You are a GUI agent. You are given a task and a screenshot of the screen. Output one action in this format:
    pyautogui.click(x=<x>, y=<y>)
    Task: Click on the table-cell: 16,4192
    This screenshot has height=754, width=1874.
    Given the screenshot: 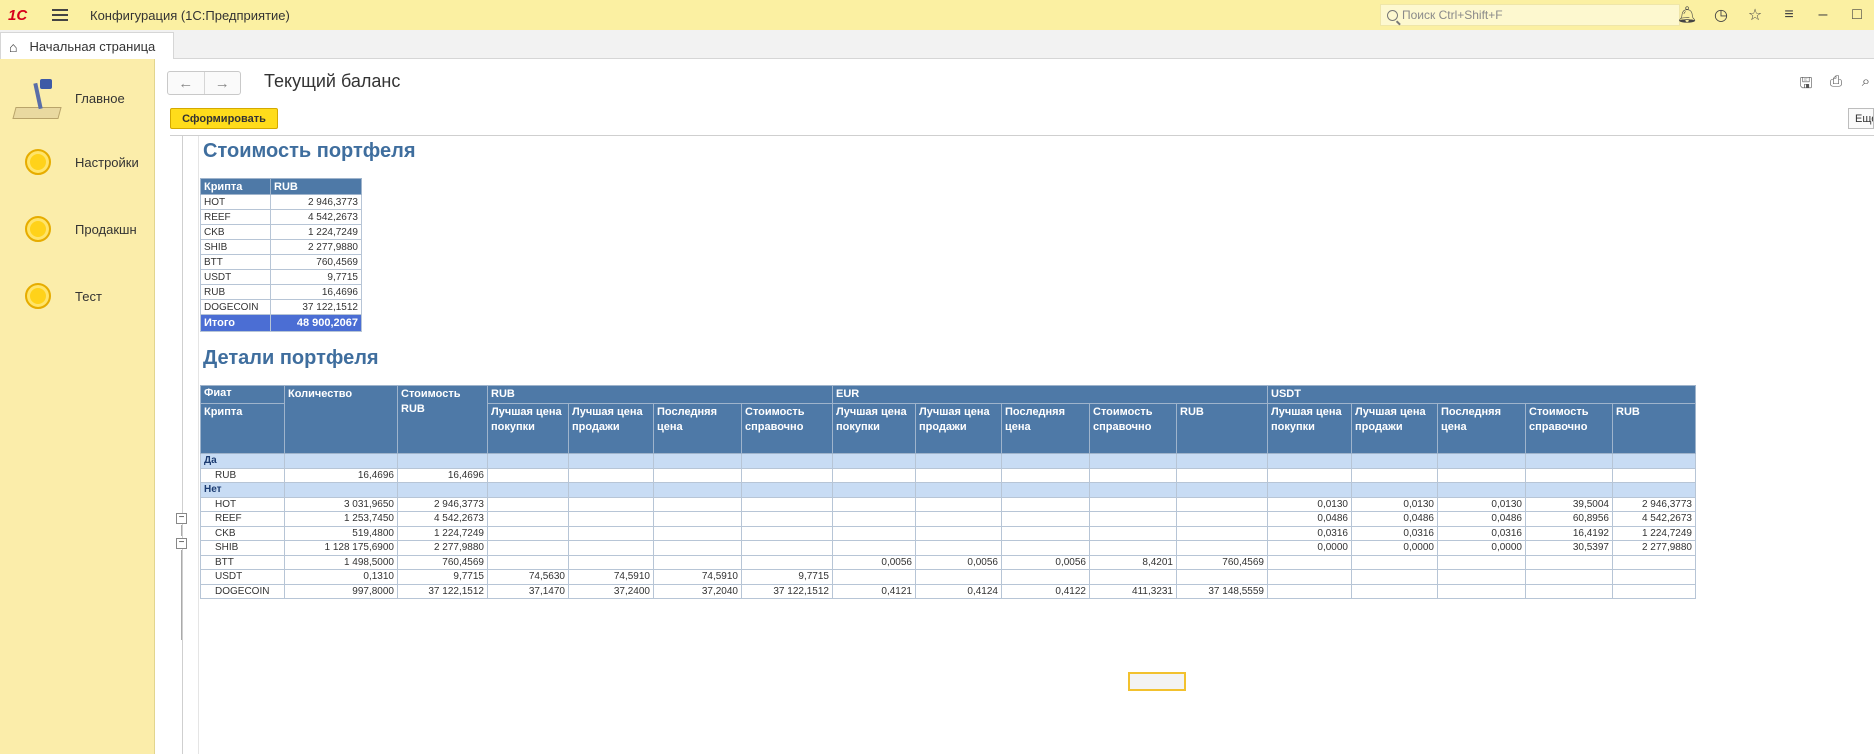 What is the action you would take?
    pyautogui.click(x=1569, y=533)
    